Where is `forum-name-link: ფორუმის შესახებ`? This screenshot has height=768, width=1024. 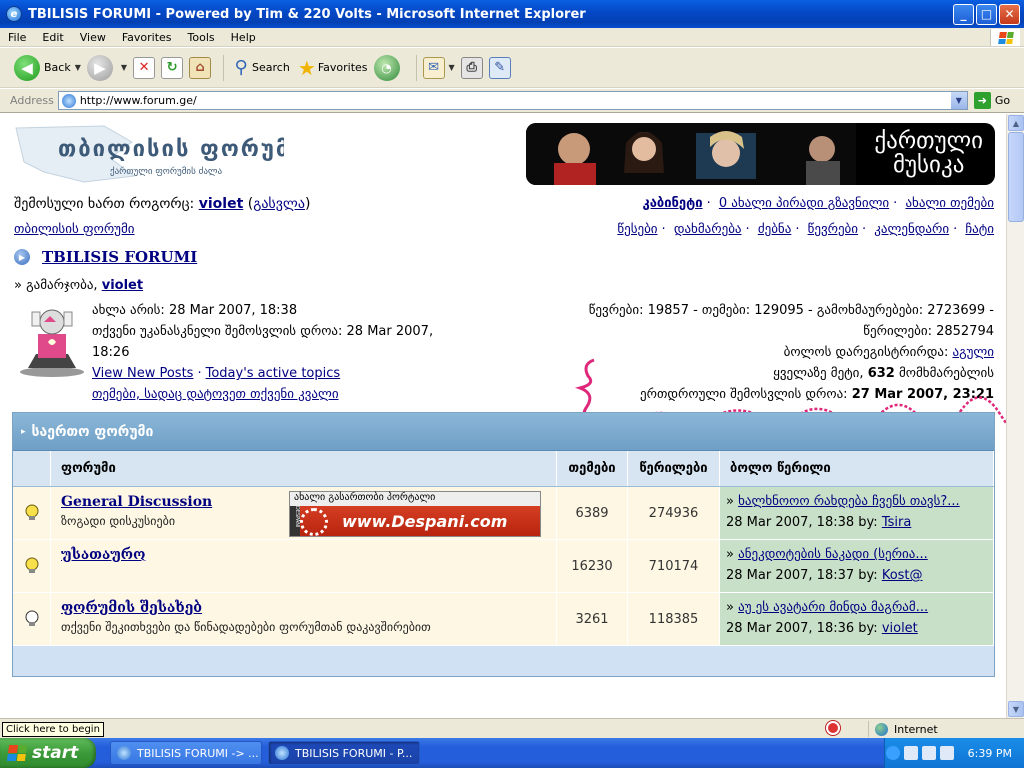
forum-name-link: ფორუმის შესახებ is located at coordinates (131, 608).